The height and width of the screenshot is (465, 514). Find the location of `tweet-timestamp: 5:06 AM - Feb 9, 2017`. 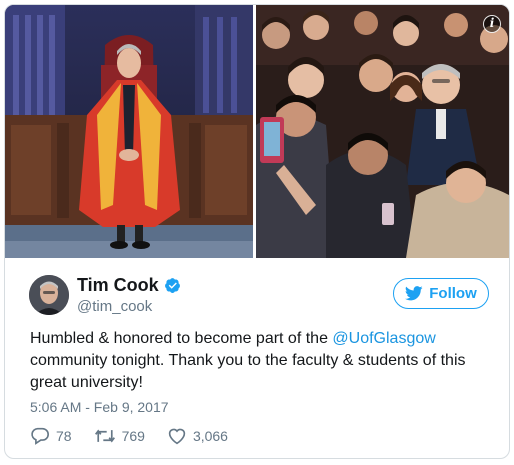

tweet-timestamp: 5:06 AM - Feb 9, 2017 is located at coordinates (99, 407).